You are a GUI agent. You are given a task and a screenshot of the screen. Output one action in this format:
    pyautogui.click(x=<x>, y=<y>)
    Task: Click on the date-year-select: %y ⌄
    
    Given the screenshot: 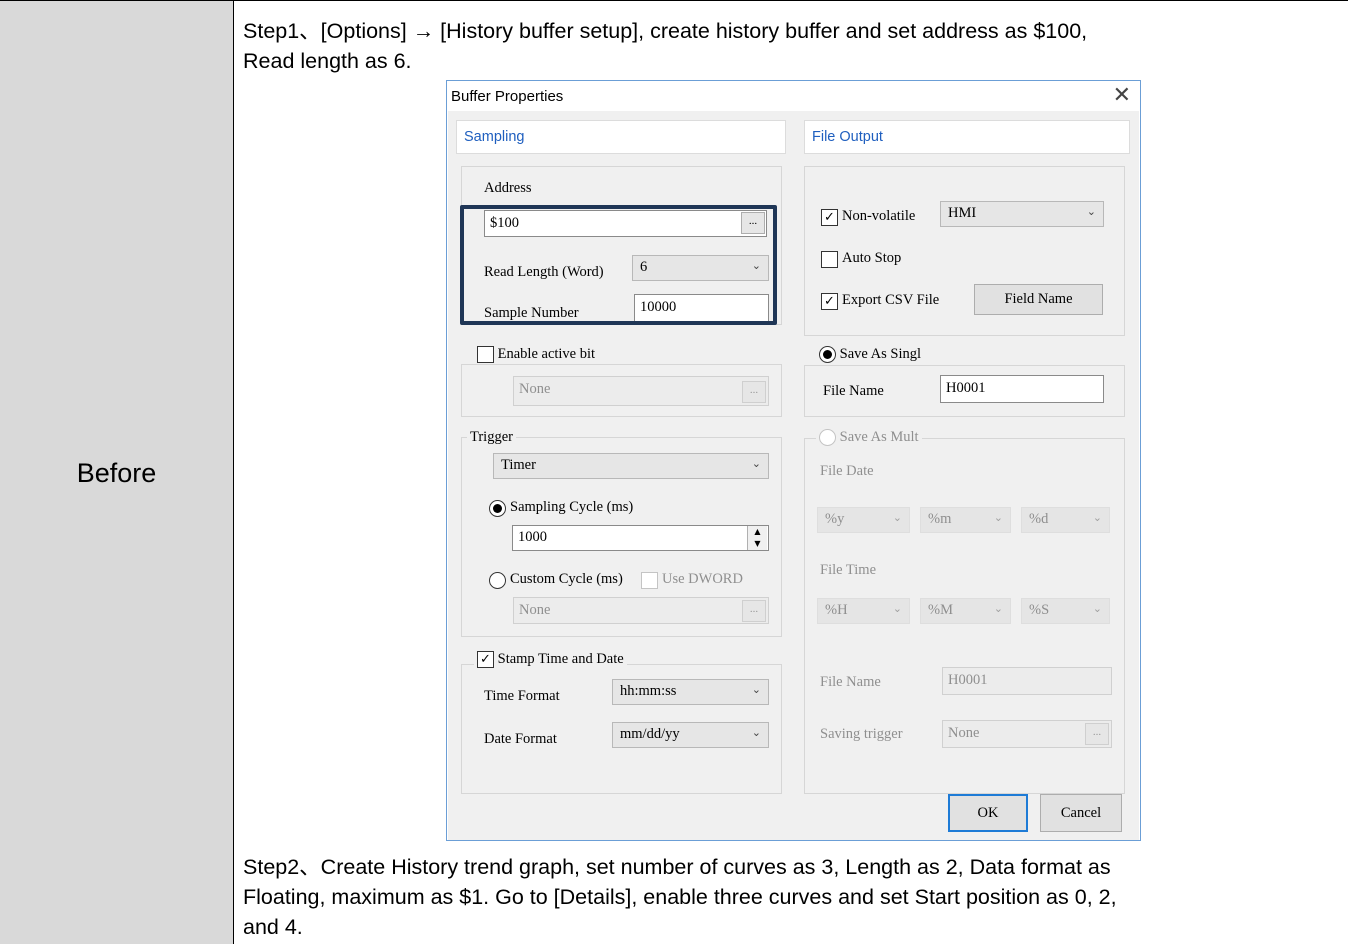 What is the action you would take?
    pyautogui.click(x=863, y=520)
    